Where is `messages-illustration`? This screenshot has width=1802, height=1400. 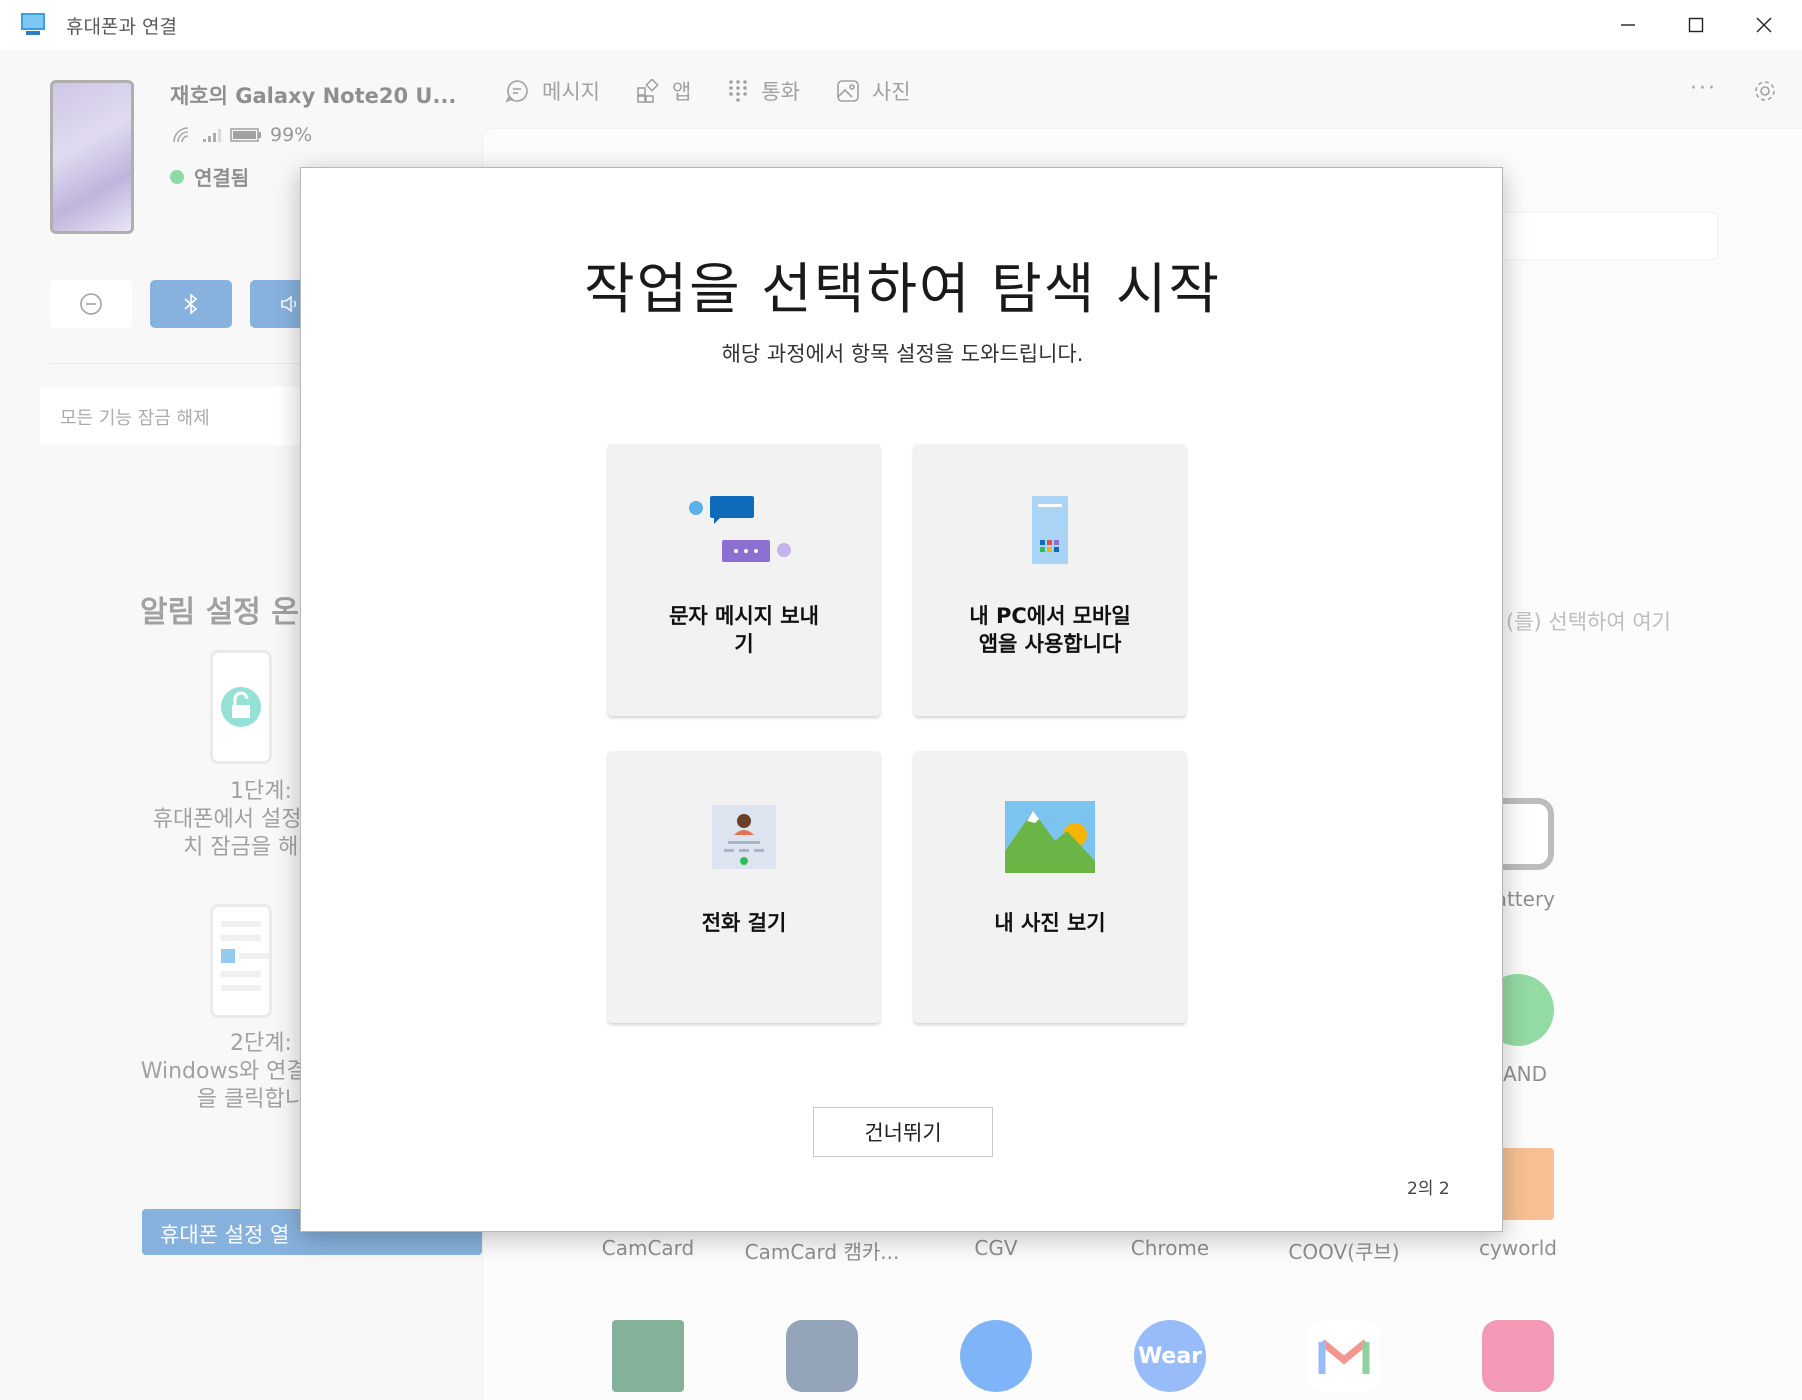
messages-illustration is located at coordinates (744, 544).